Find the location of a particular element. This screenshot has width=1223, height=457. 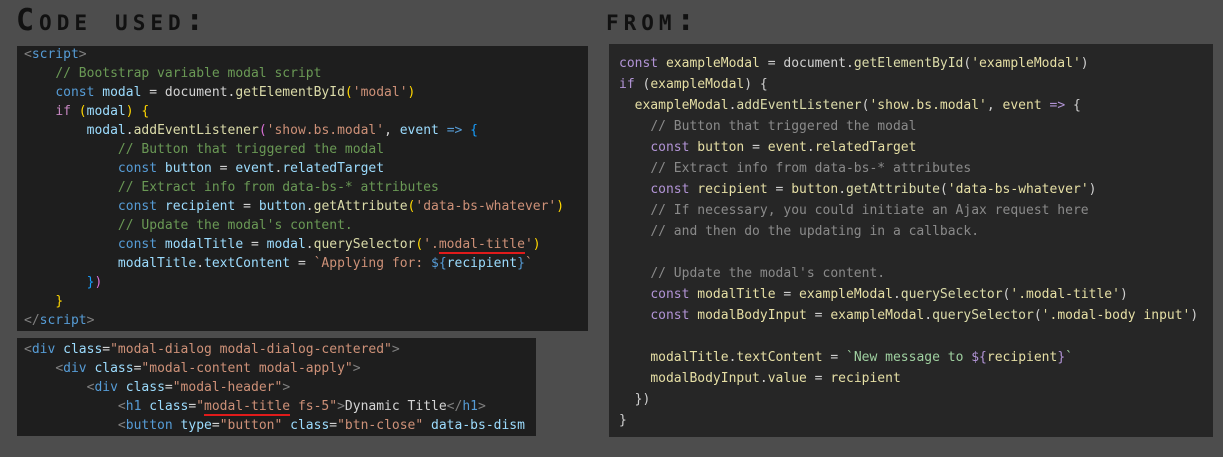

code-token: fs-5" is located at coordinates (314, 406).